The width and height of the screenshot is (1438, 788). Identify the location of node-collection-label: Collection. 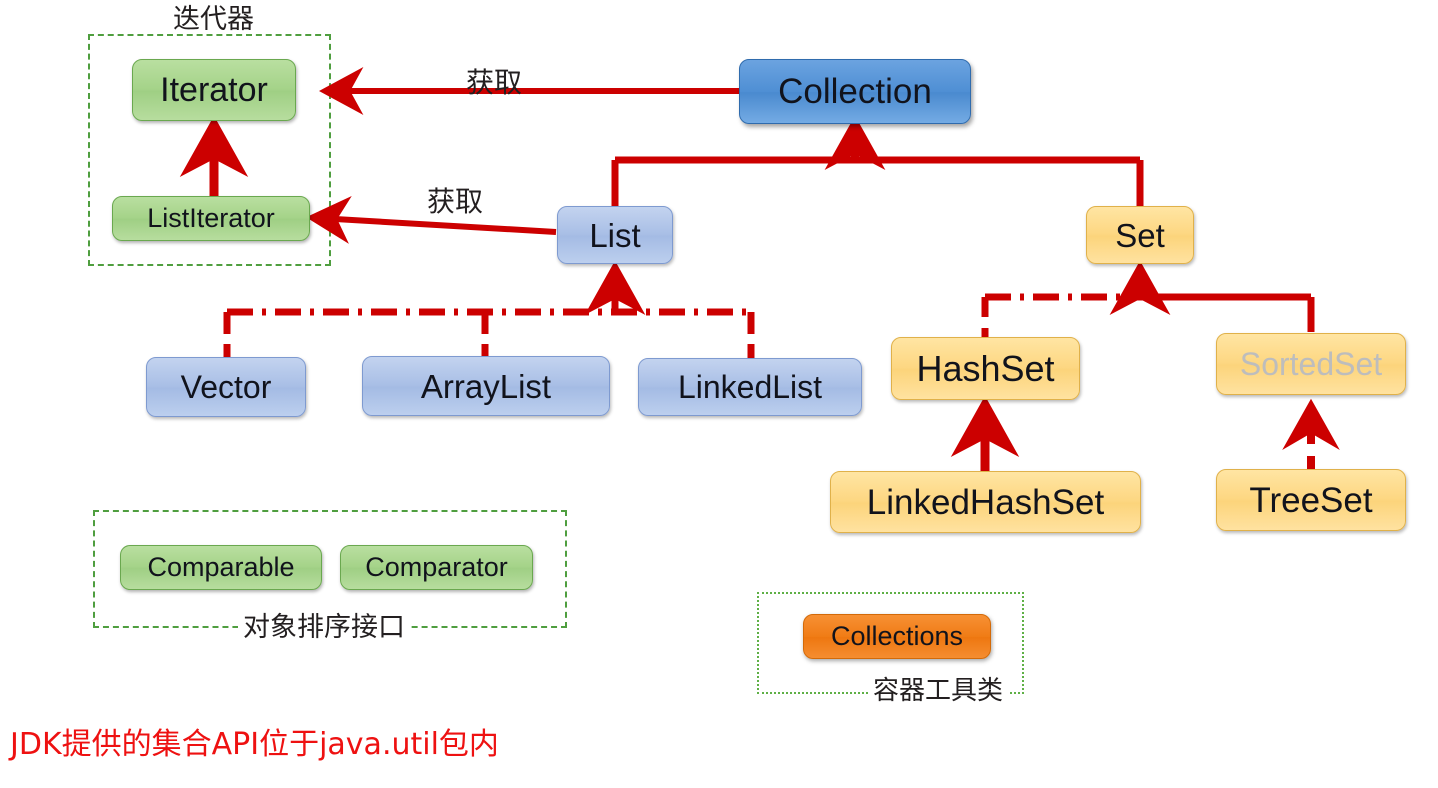
(855, 91).